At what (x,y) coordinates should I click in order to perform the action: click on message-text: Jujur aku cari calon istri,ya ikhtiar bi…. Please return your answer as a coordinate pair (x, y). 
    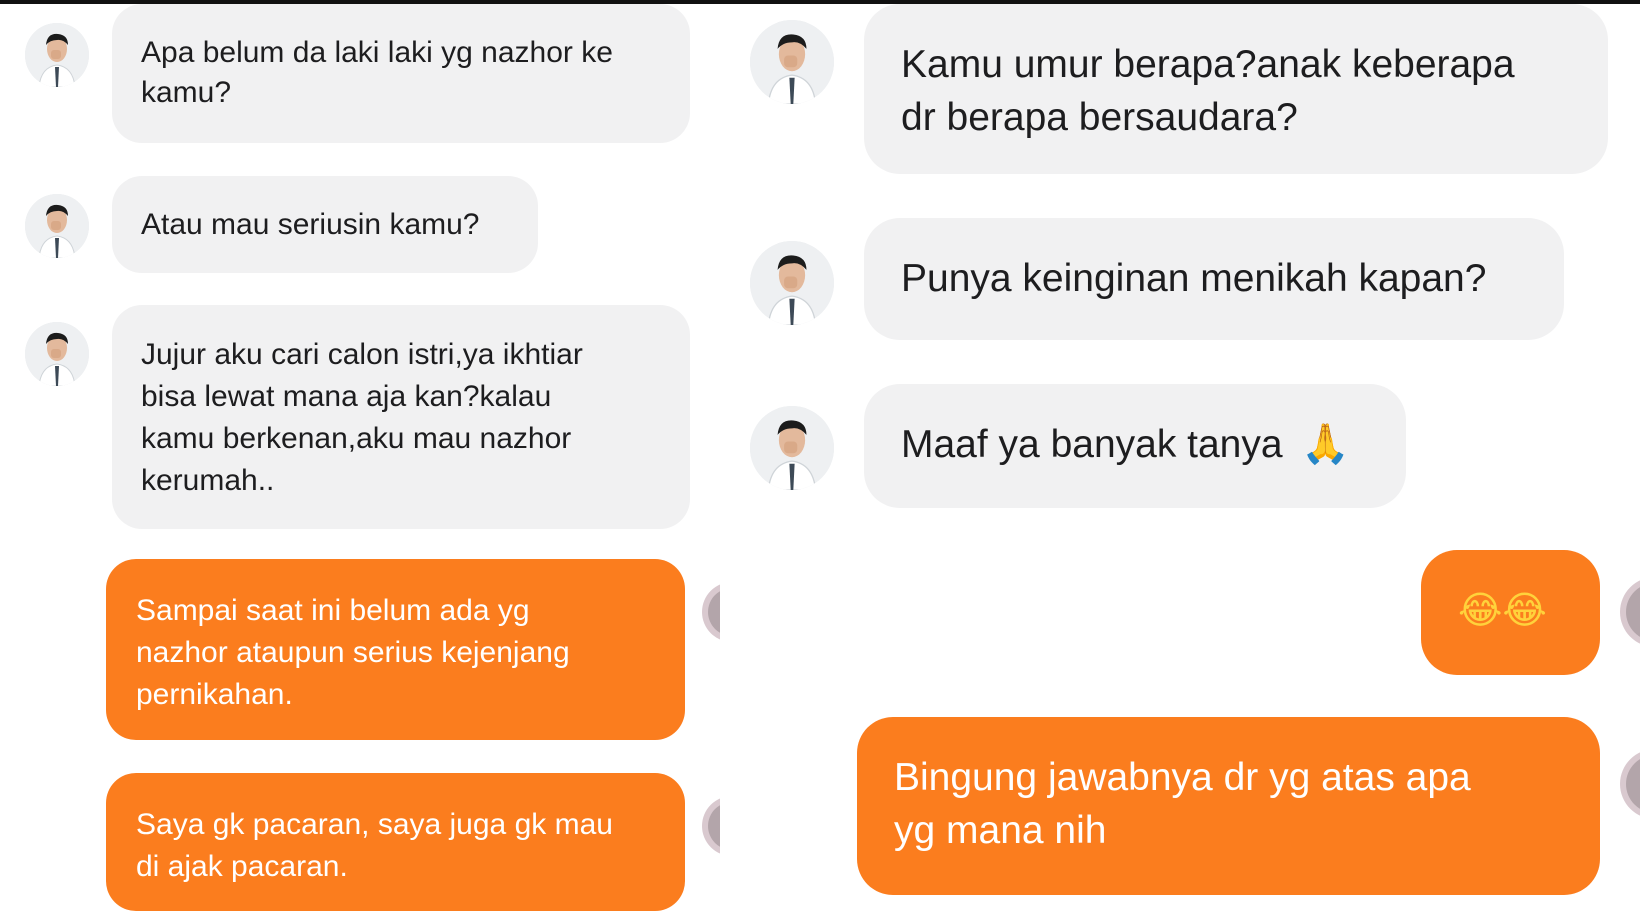
    Looking at the image, I should click on (362, 417).